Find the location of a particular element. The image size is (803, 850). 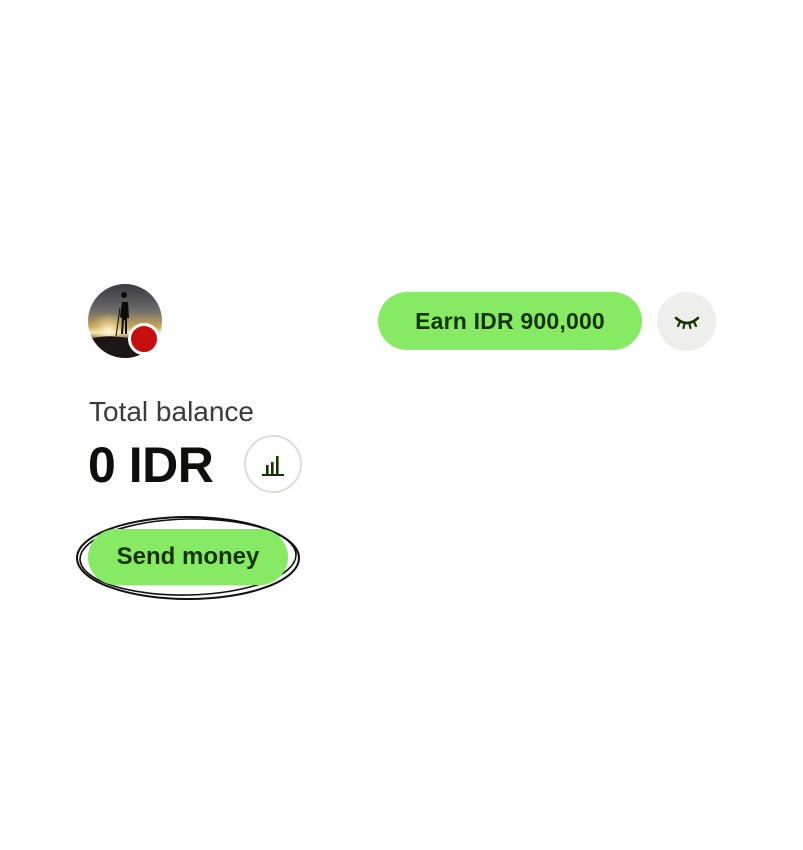

earn-referral-label: Earn IDR 900,000 is located at coordinates (510, 320).